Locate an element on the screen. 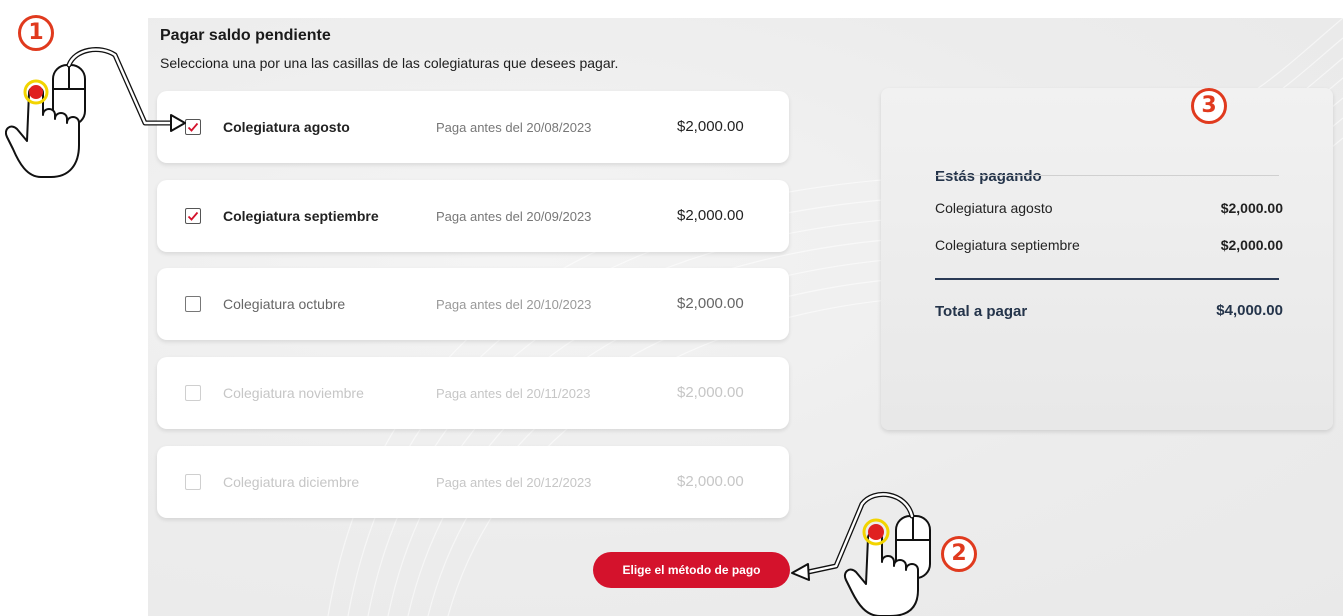  item-name: Colegiatura diciembre is located at coordinates (291, 482).